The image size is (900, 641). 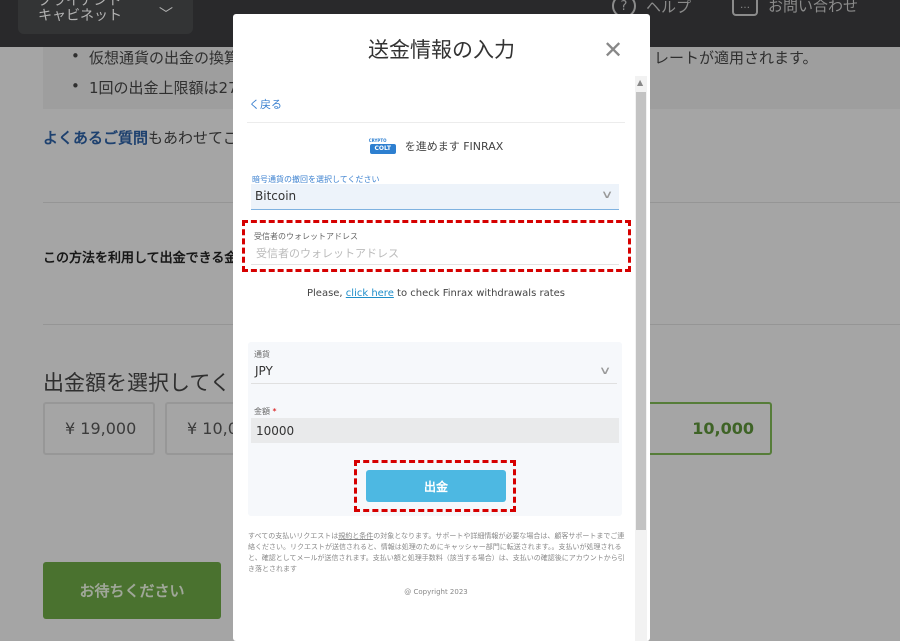 I want to click on crypto-currency-select: Bitcoin ∨, so click(x=435, y=197).